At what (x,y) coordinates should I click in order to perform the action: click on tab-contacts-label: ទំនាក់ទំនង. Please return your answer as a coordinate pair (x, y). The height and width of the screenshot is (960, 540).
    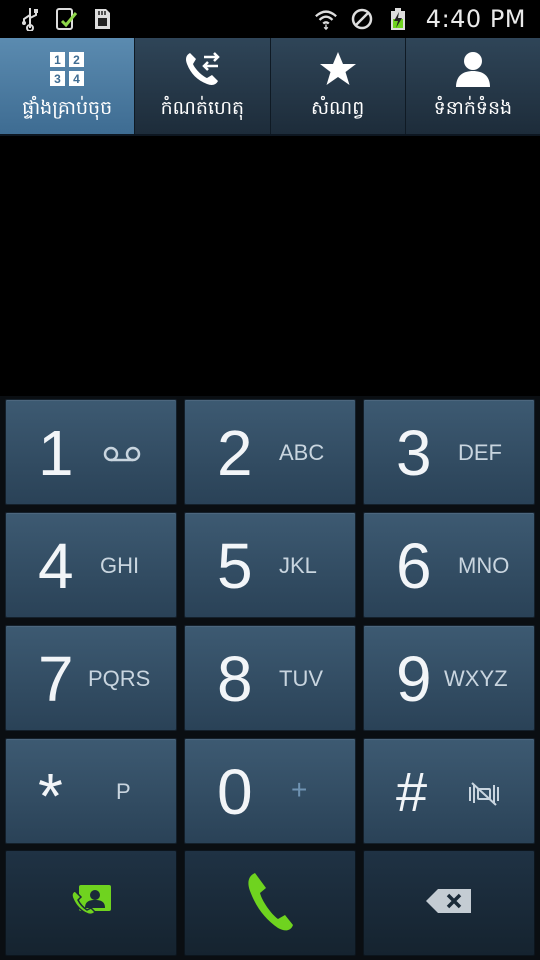
    Looking at the image, I should click on (473, 108).